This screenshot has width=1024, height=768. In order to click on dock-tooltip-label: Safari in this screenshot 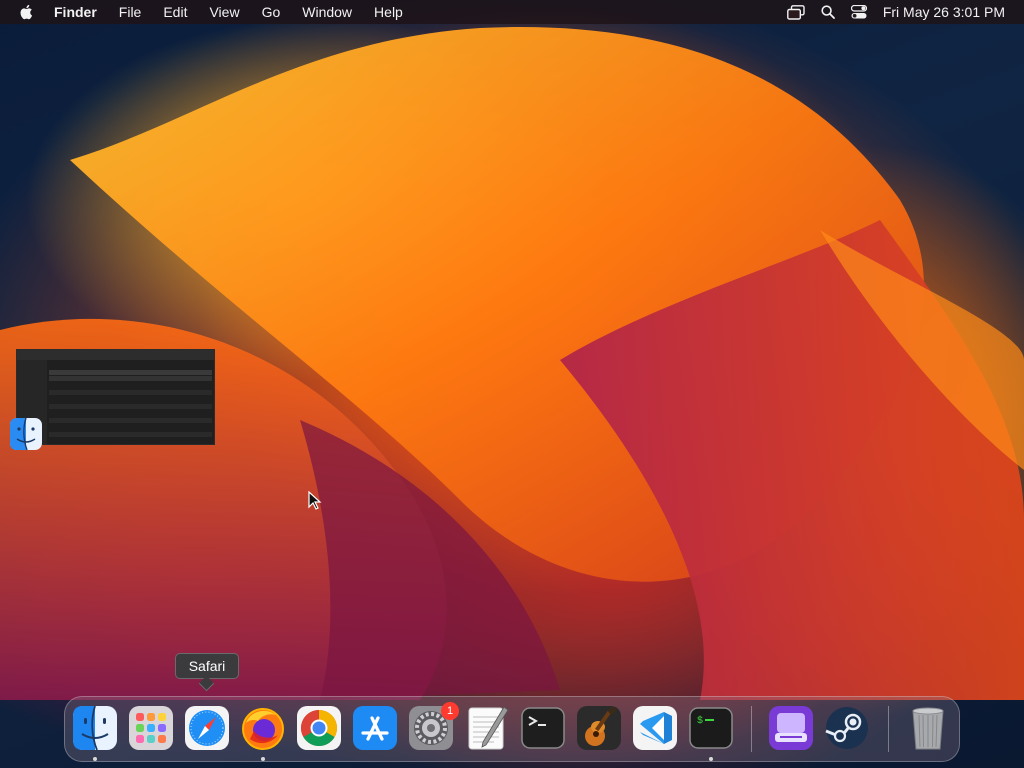, I will do `click(207, 666)`.